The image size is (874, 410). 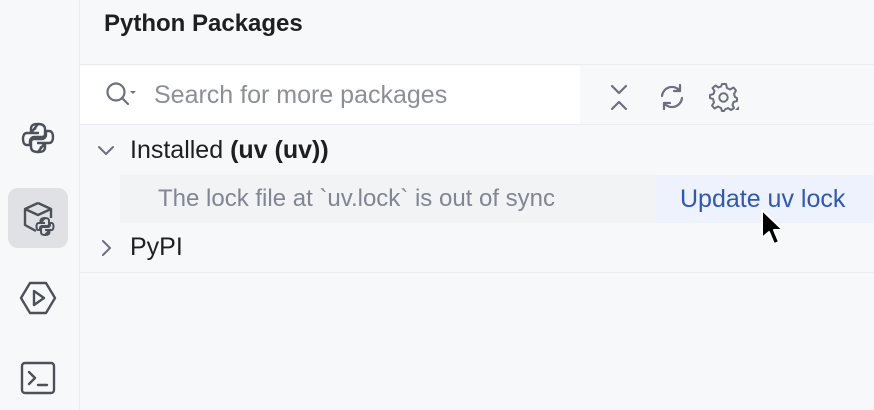 I want to click on terminal-icon, so click(x=38, y=378).